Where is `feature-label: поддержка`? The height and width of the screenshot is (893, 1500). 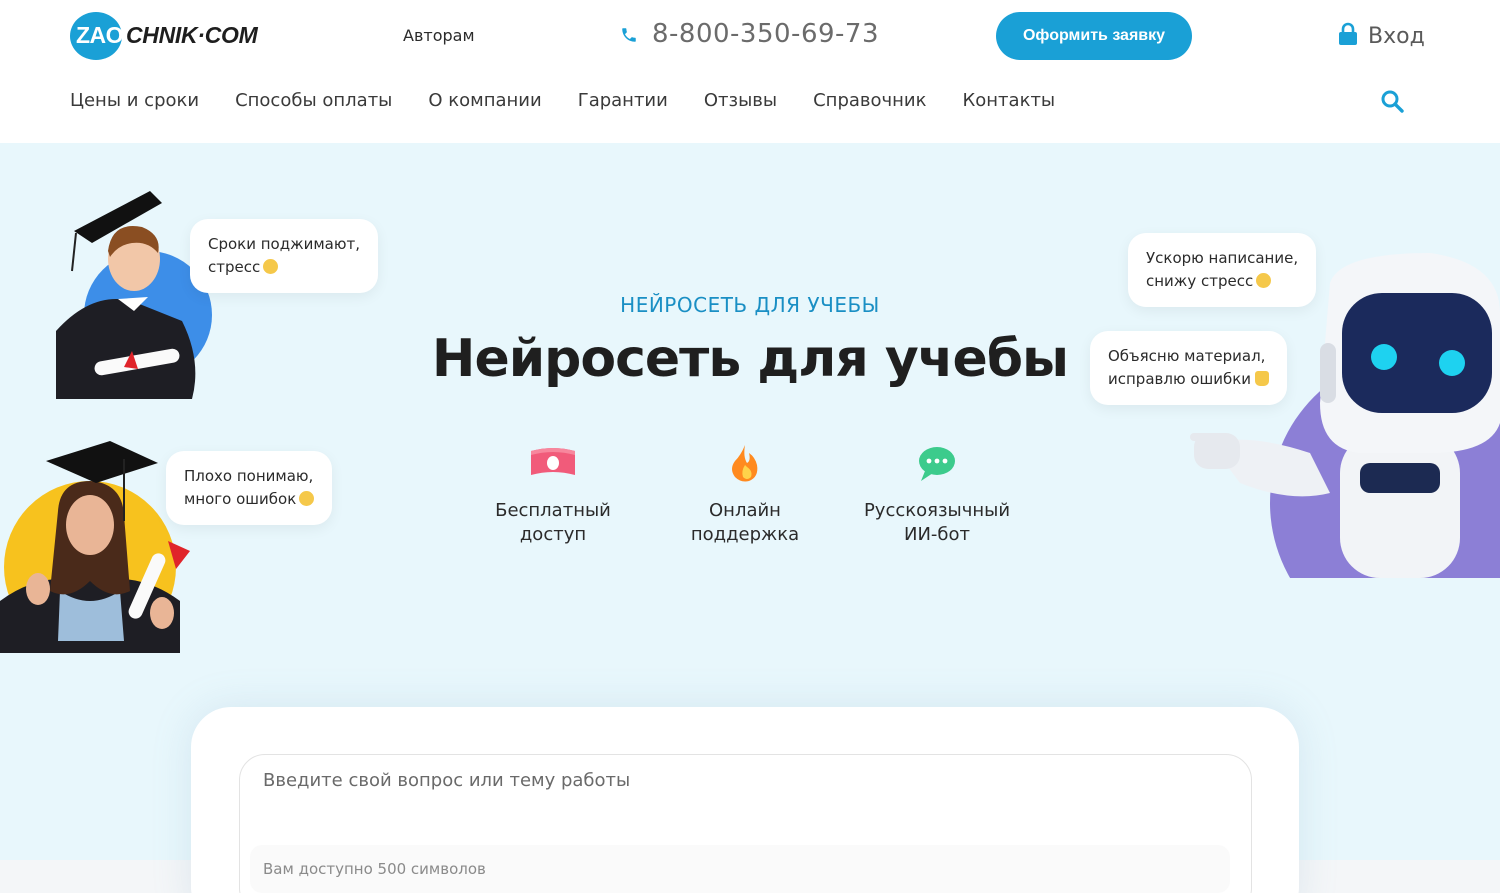 feature-label: поддержка is located at coordinates (745, 534).